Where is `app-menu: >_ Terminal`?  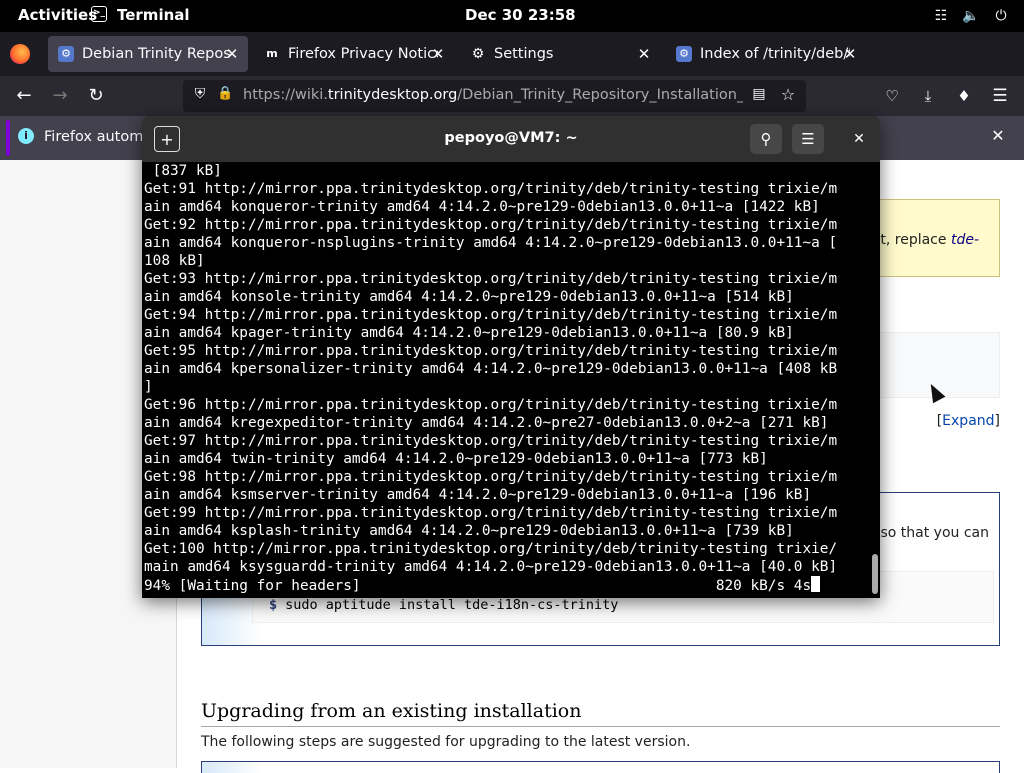 app-menu: >_ Terminal is located at coordinates (140, 15).